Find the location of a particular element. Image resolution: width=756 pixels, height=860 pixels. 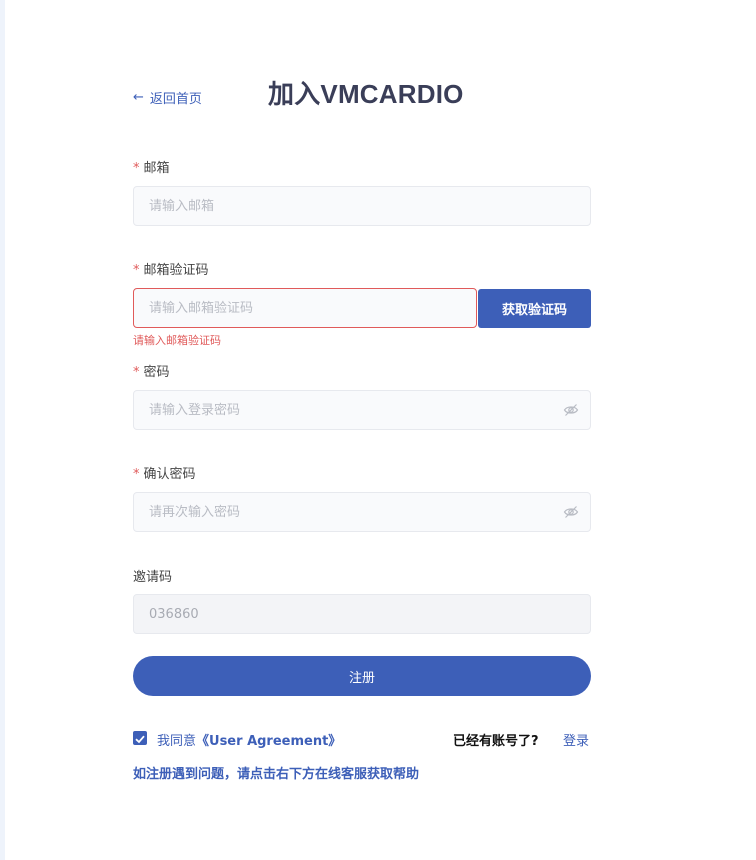

login-link: 登录 is located at coordinates (576, 739).